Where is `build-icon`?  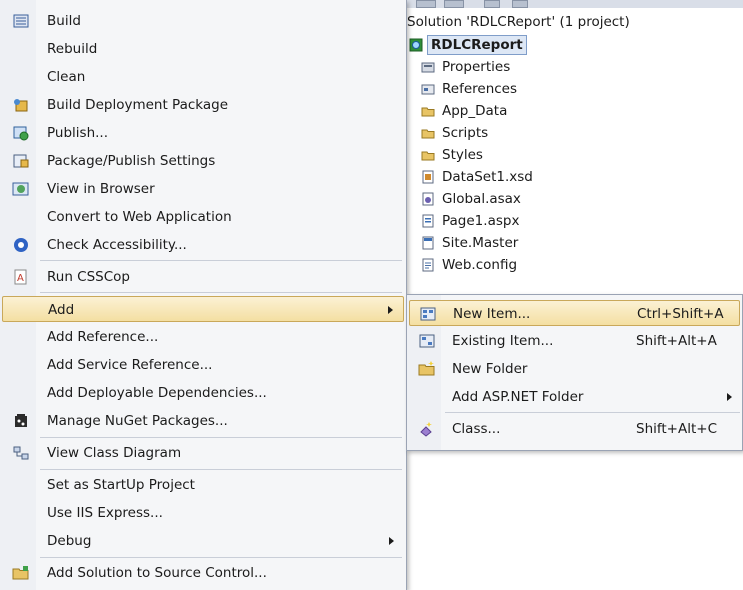
build-icon is located at coordinates (21, 21).